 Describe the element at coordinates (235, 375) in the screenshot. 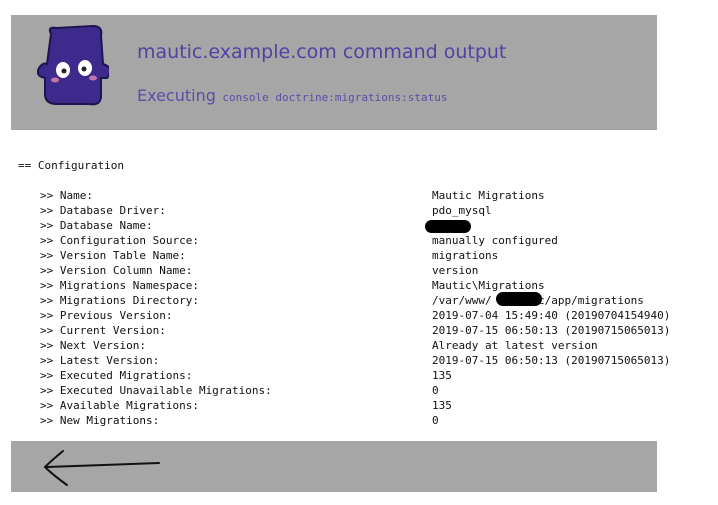

I see `config-row: >> Executed Migrations: 135` at that location.